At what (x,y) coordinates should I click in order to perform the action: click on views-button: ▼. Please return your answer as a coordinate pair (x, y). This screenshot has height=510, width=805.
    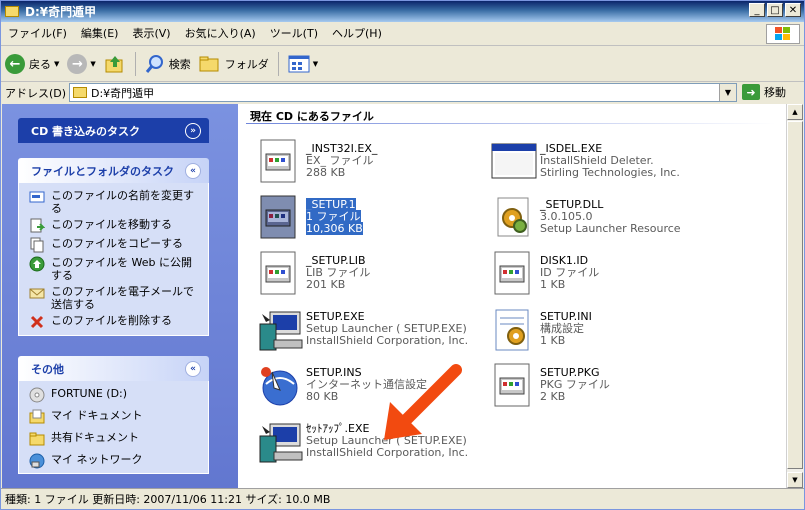
    Looking at the image, I should click on (303, 64).